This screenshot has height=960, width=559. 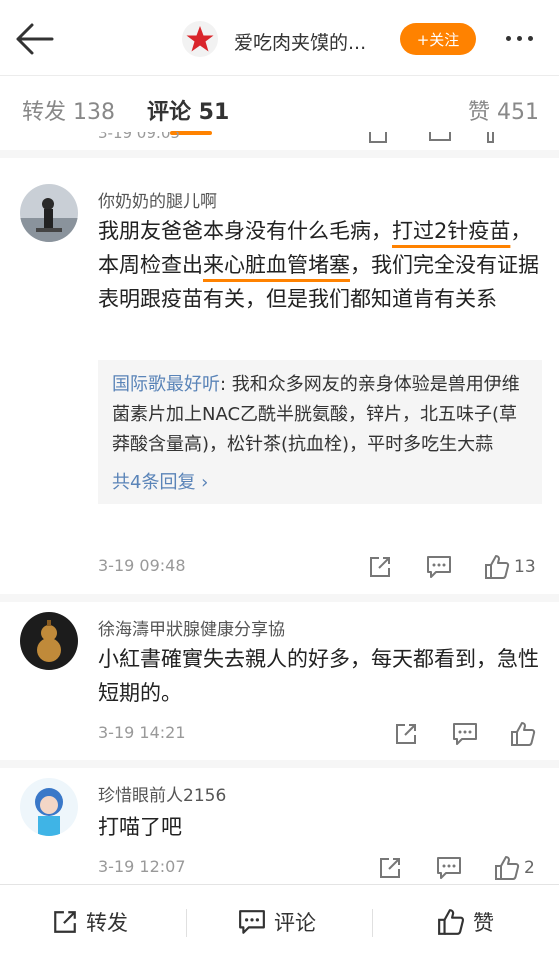 I want to click on like-button: 13, so click(x=510, y=567).